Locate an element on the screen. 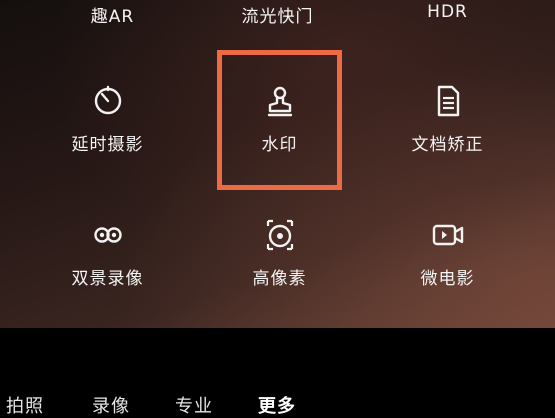 This screenshot has width=555, height=418. watermark-highlight-box is located at coordinates (279, 120).